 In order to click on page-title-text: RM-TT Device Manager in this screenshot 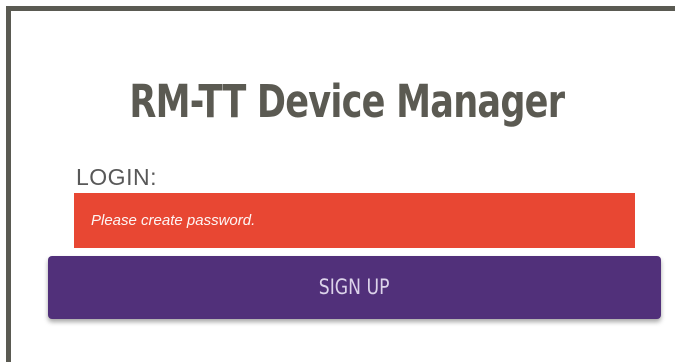, I will do `click(347, 101)`.